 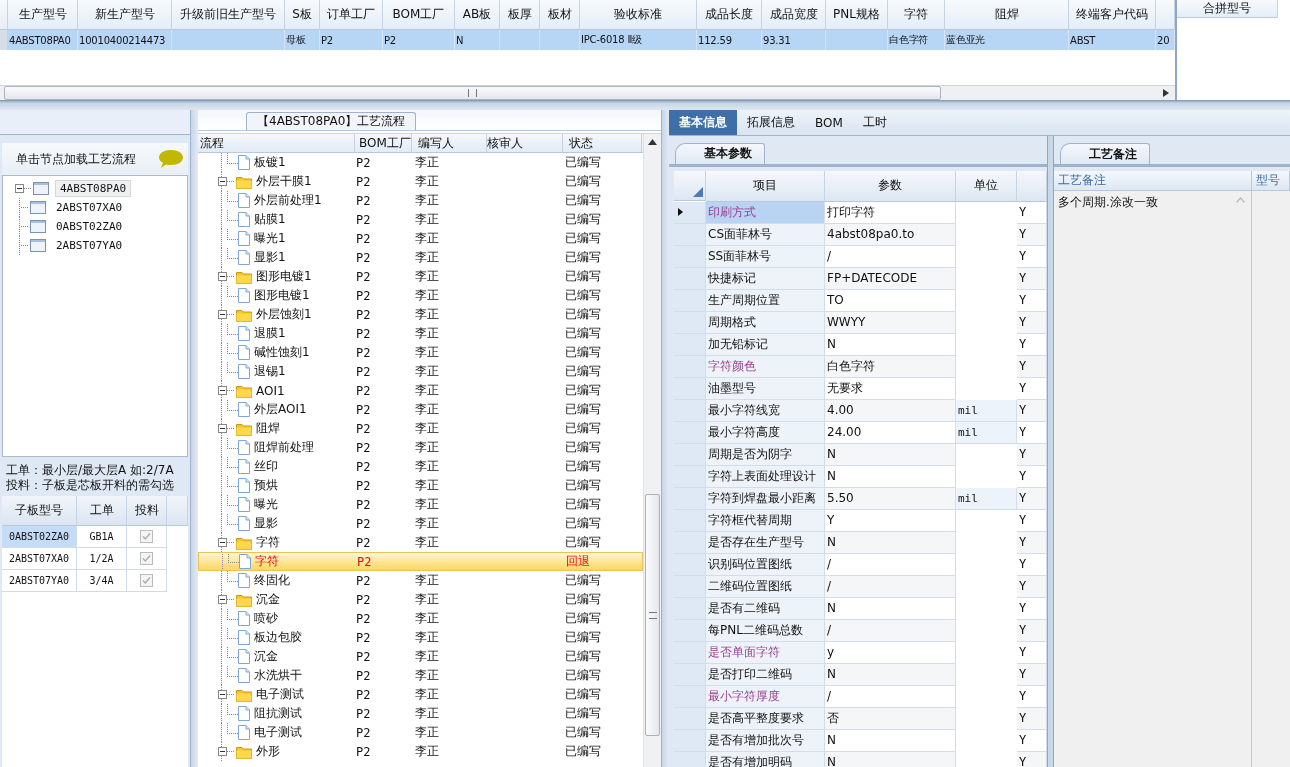 What do you see at coordinates (720, 153) in the screenshot?
I see `tab: 基本参数` at bounding box center [720, 153].